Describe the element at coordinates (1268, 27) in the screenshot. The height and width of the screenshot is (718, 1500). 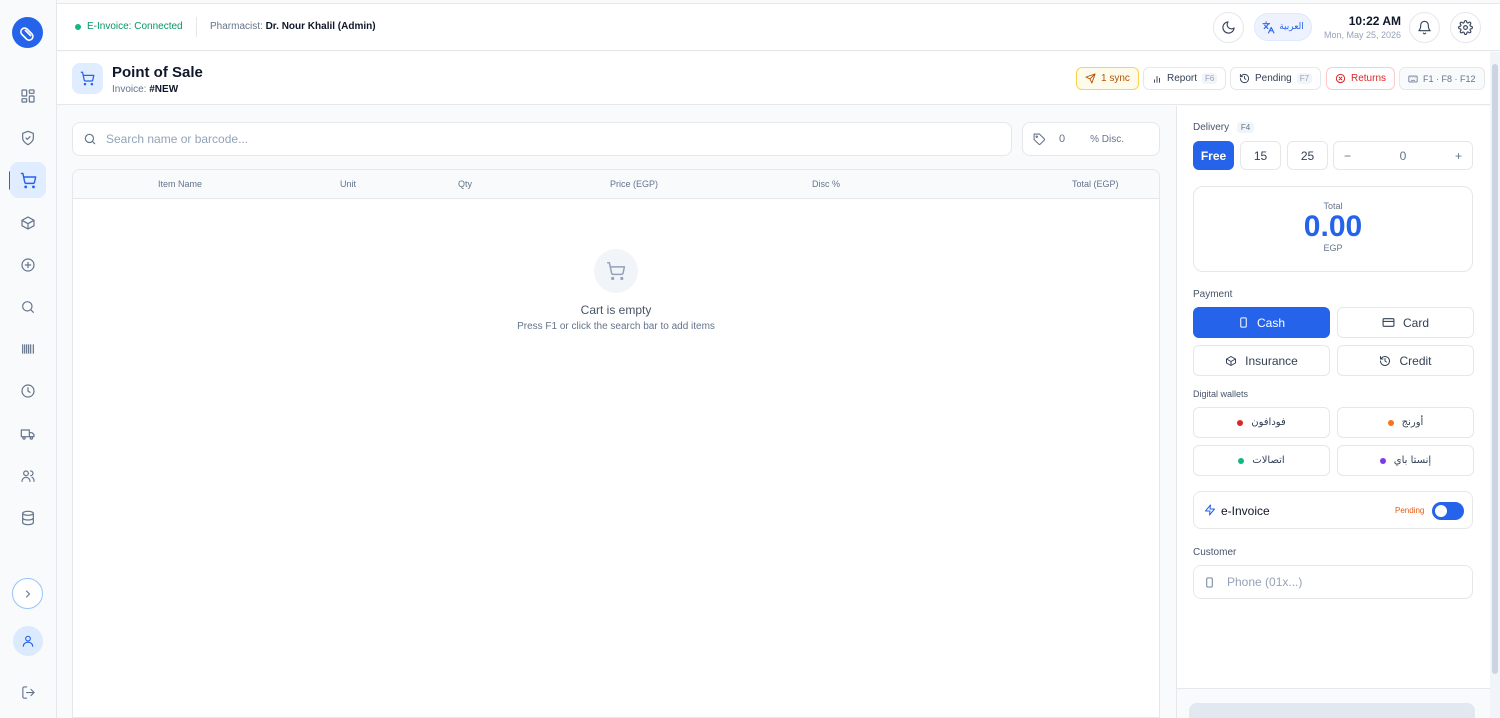
I see `translate-icon` at that location.